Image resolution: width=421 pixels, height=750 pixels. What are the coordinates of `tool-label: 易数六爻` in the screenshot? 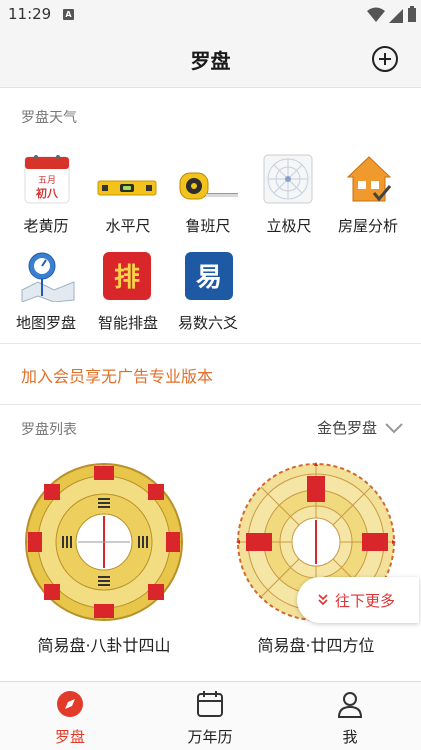 It's located at (207, 323).